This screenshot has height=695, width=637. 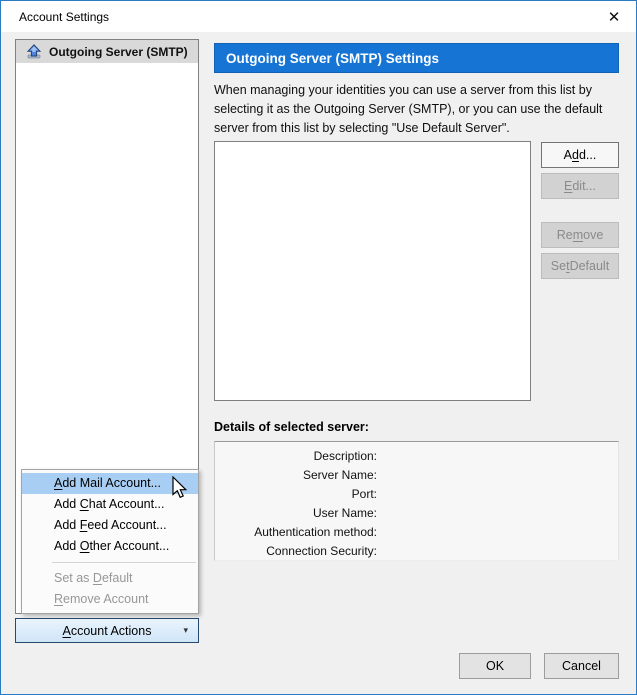 I want to click on menu-separator, so click(x=124, y=562).